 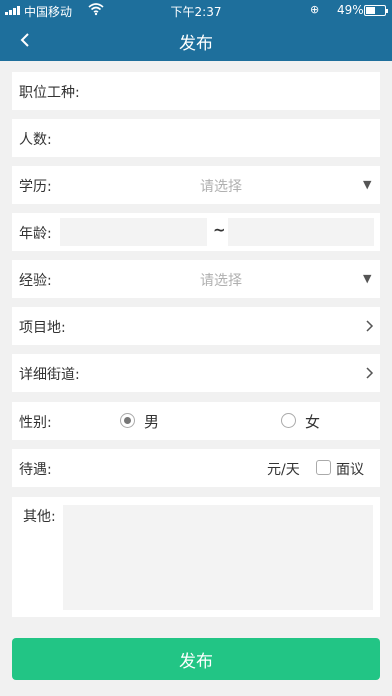 What do you see at coordinates (35, 470) in the screenshot?
I see `salary-label: 待遇:` at bounding box center [35, 470].